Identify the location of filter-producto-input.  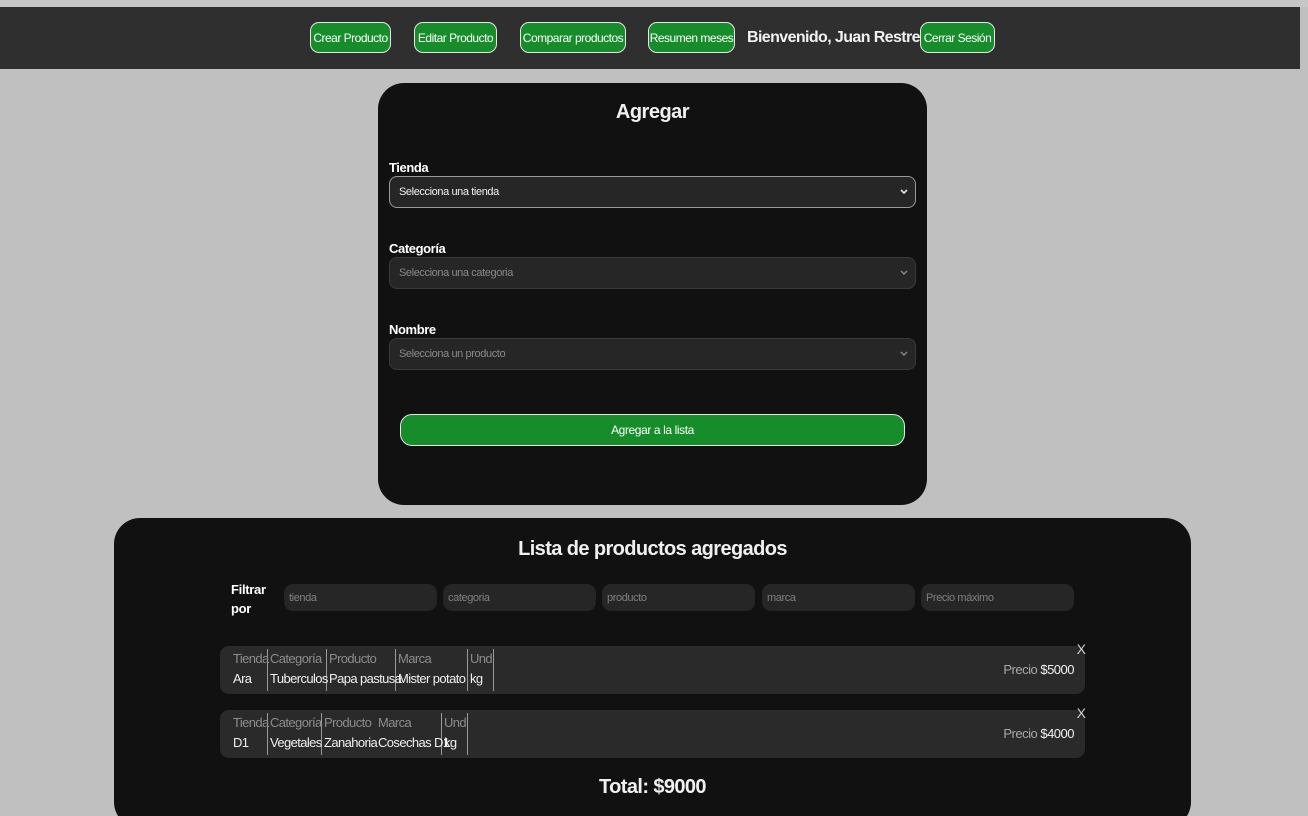
(678, 597).